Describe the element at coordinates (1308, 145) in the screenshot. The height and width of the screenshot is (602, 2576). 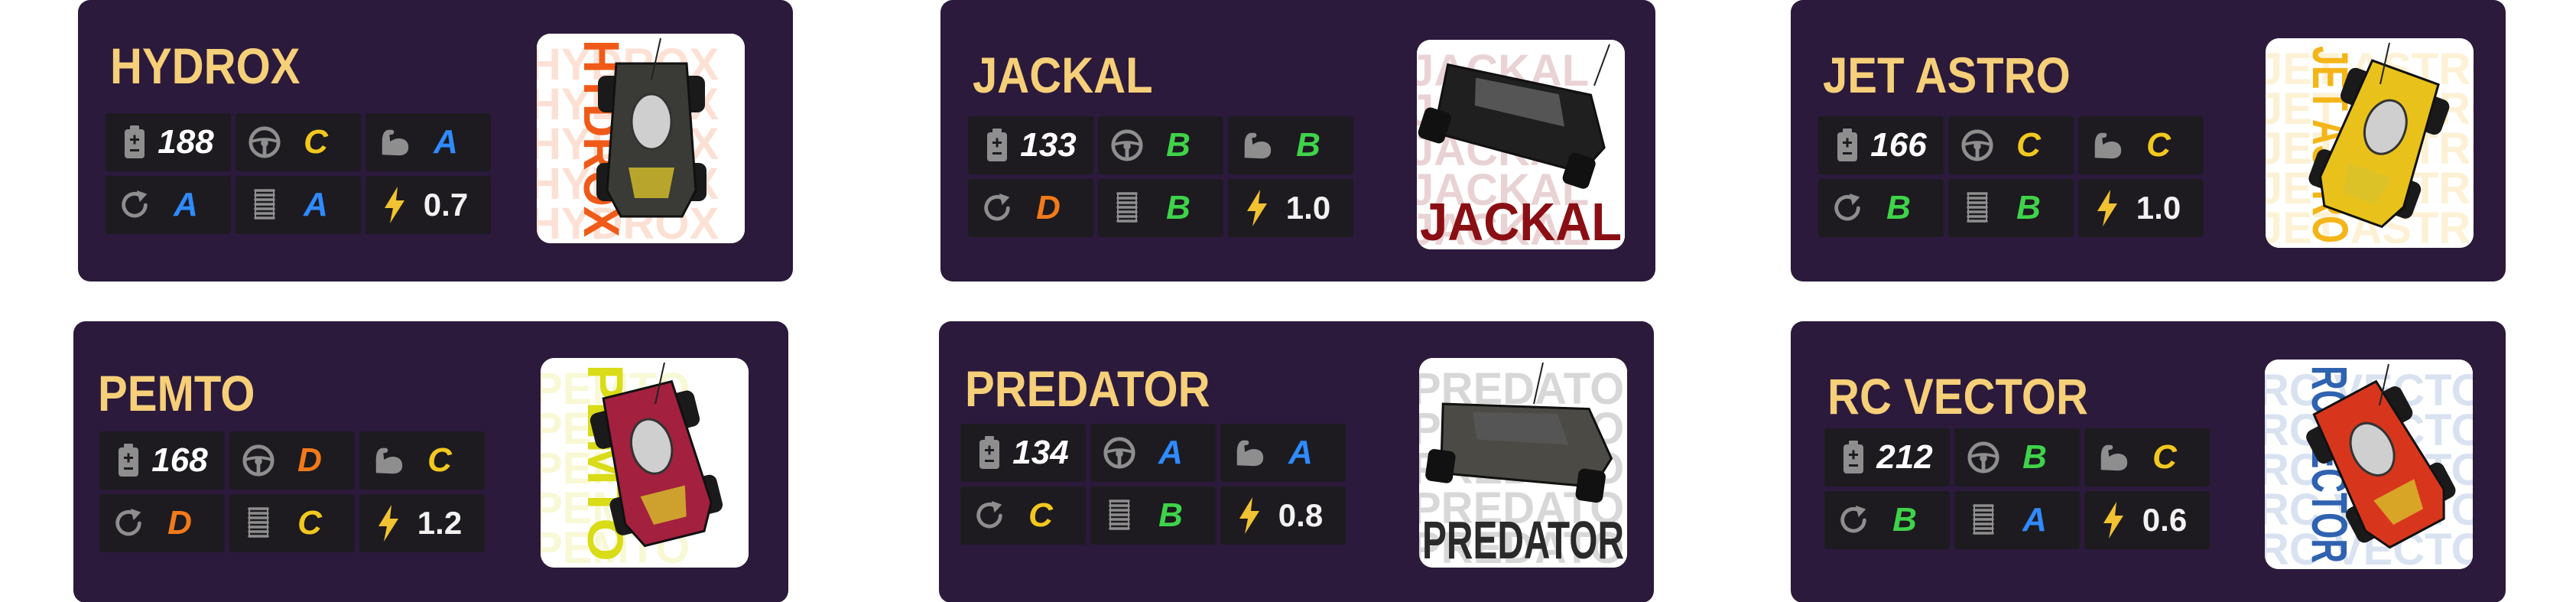
I see `stat-strength-value: B` at that location.